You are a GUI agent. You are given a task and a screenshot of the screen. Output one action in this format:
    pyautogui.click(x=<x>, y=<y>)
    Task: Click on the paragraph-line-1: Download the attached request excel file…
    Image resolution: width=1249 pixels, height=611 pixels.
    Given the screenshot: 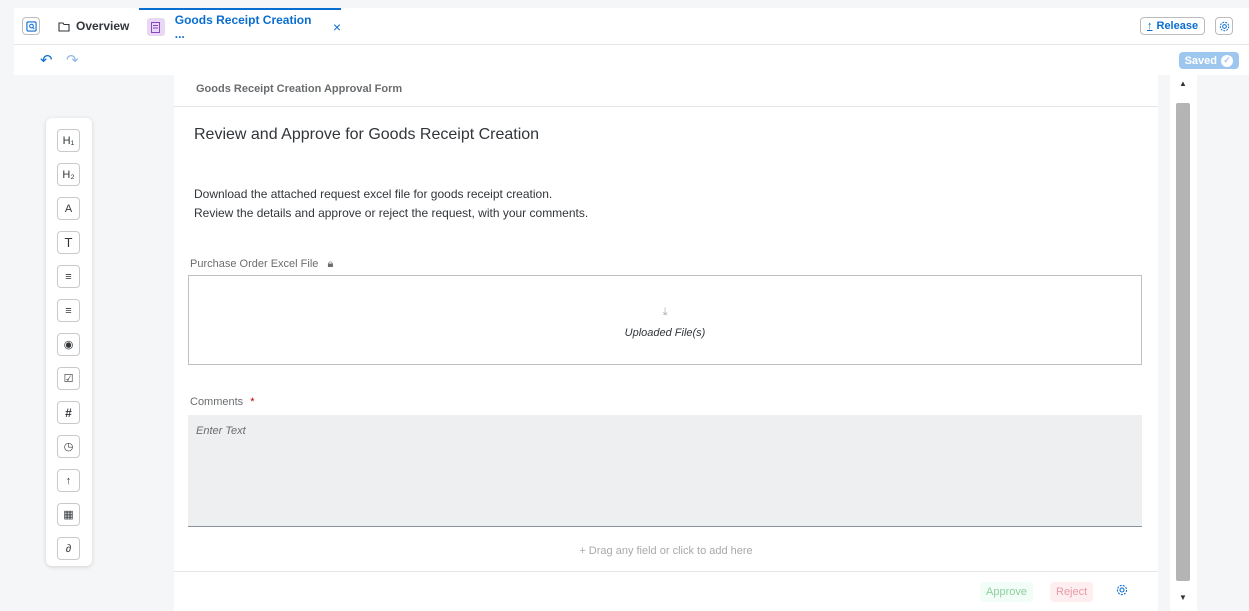 What is the action you would take?
    pyautogui.click(x=373, y=194)
    